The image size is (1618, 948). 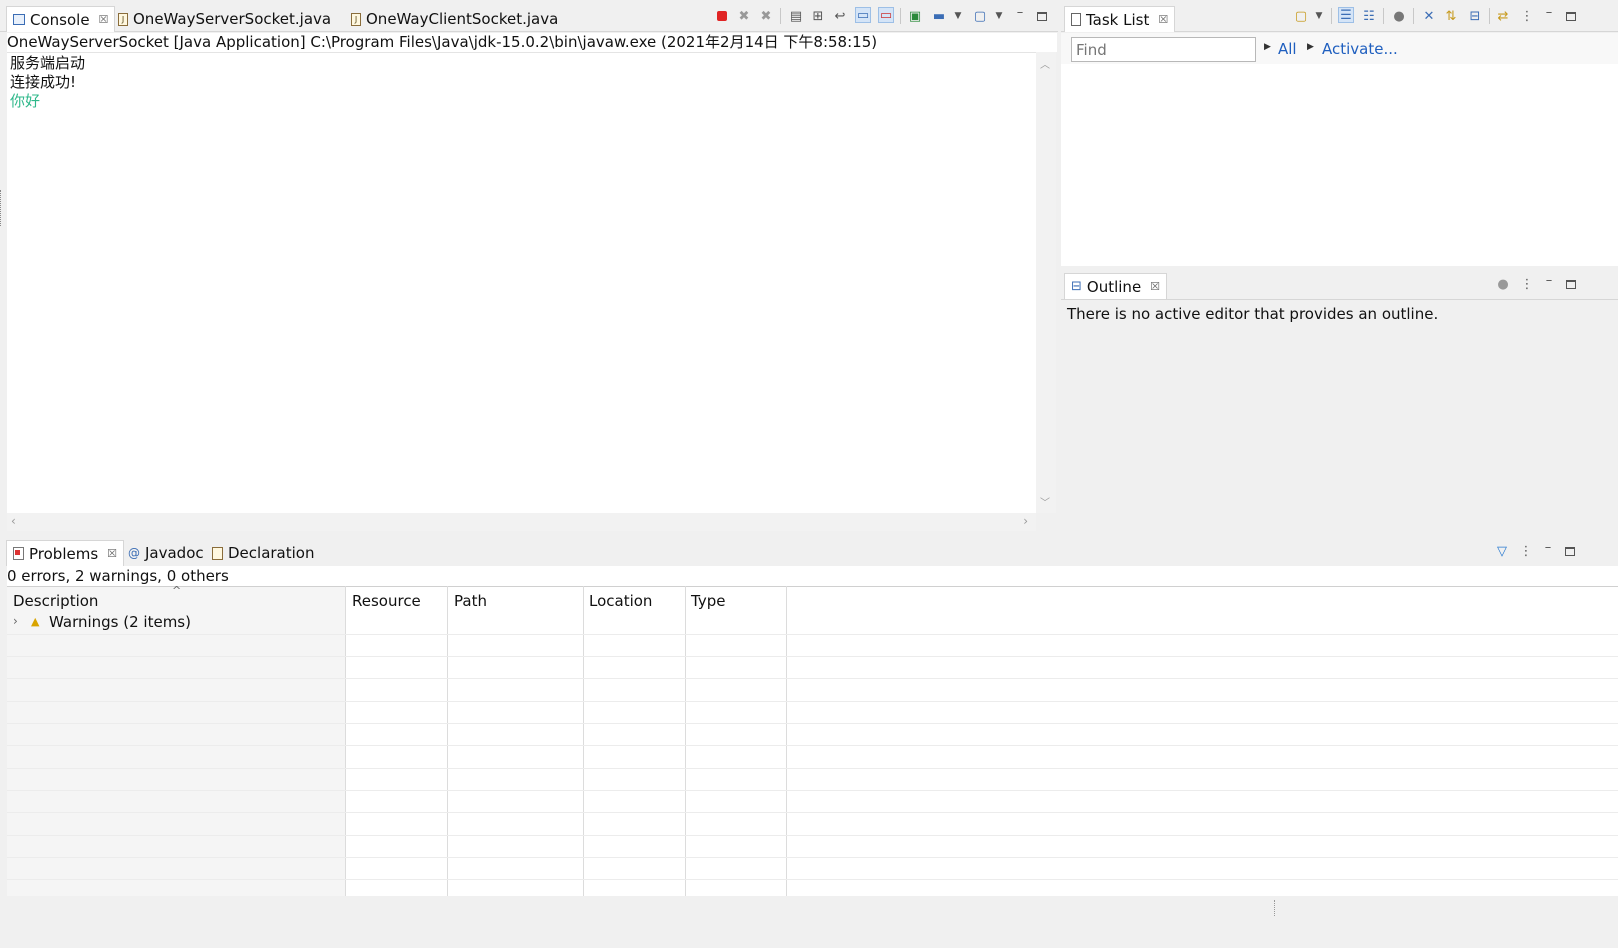 I want to click on task-list-content, so click(x=1339, y=165).